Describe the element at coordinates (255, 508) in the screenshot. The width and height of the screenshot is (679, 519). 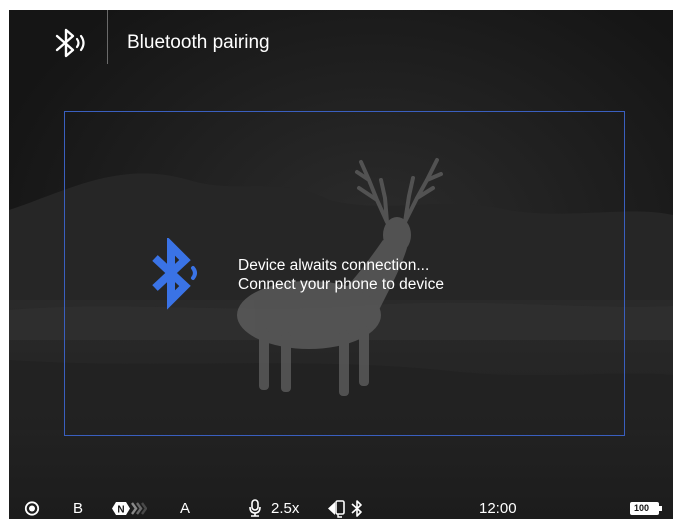
I see `microphone-icon` at that location.